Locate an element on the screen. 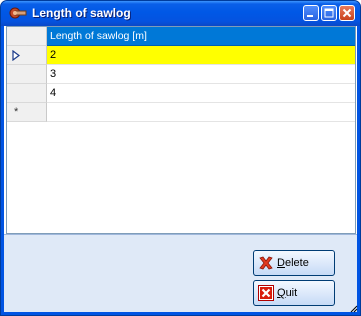  resize-grip-icon is located at coordinates (354, 309).